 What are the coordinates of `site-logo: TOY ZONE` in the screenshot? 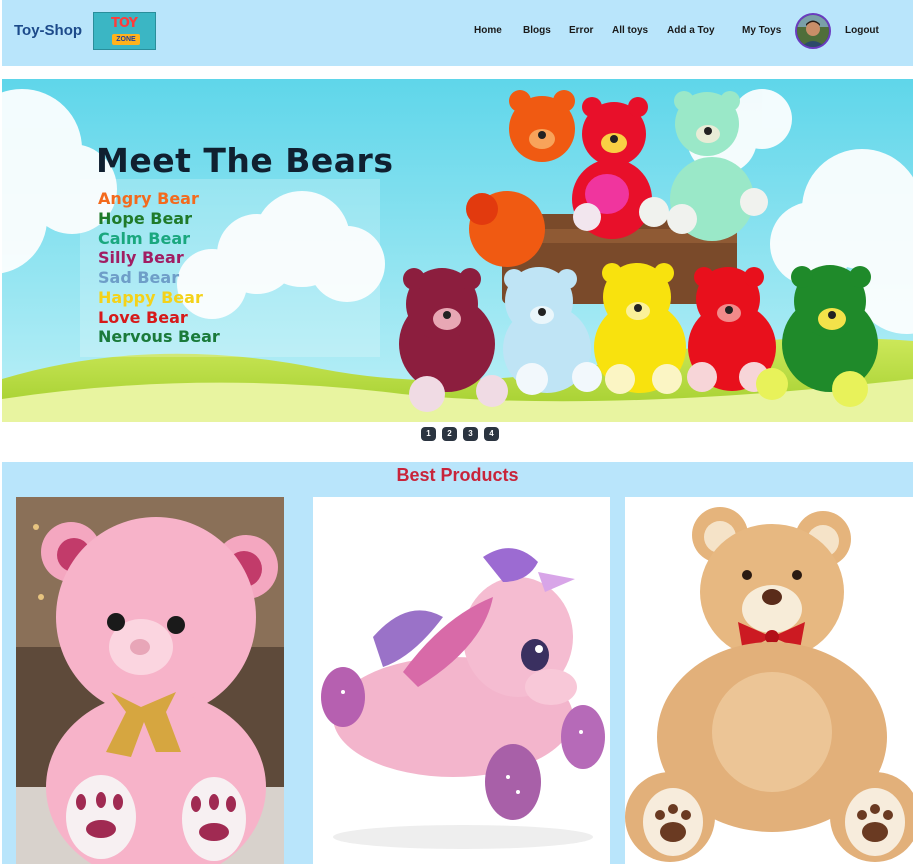 It's located at (124, 31).